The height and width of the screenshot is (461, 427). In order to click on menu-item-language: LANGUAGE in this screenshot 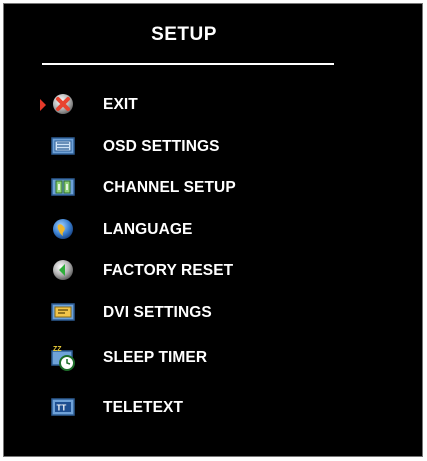, I will do `click(165, 230)`.